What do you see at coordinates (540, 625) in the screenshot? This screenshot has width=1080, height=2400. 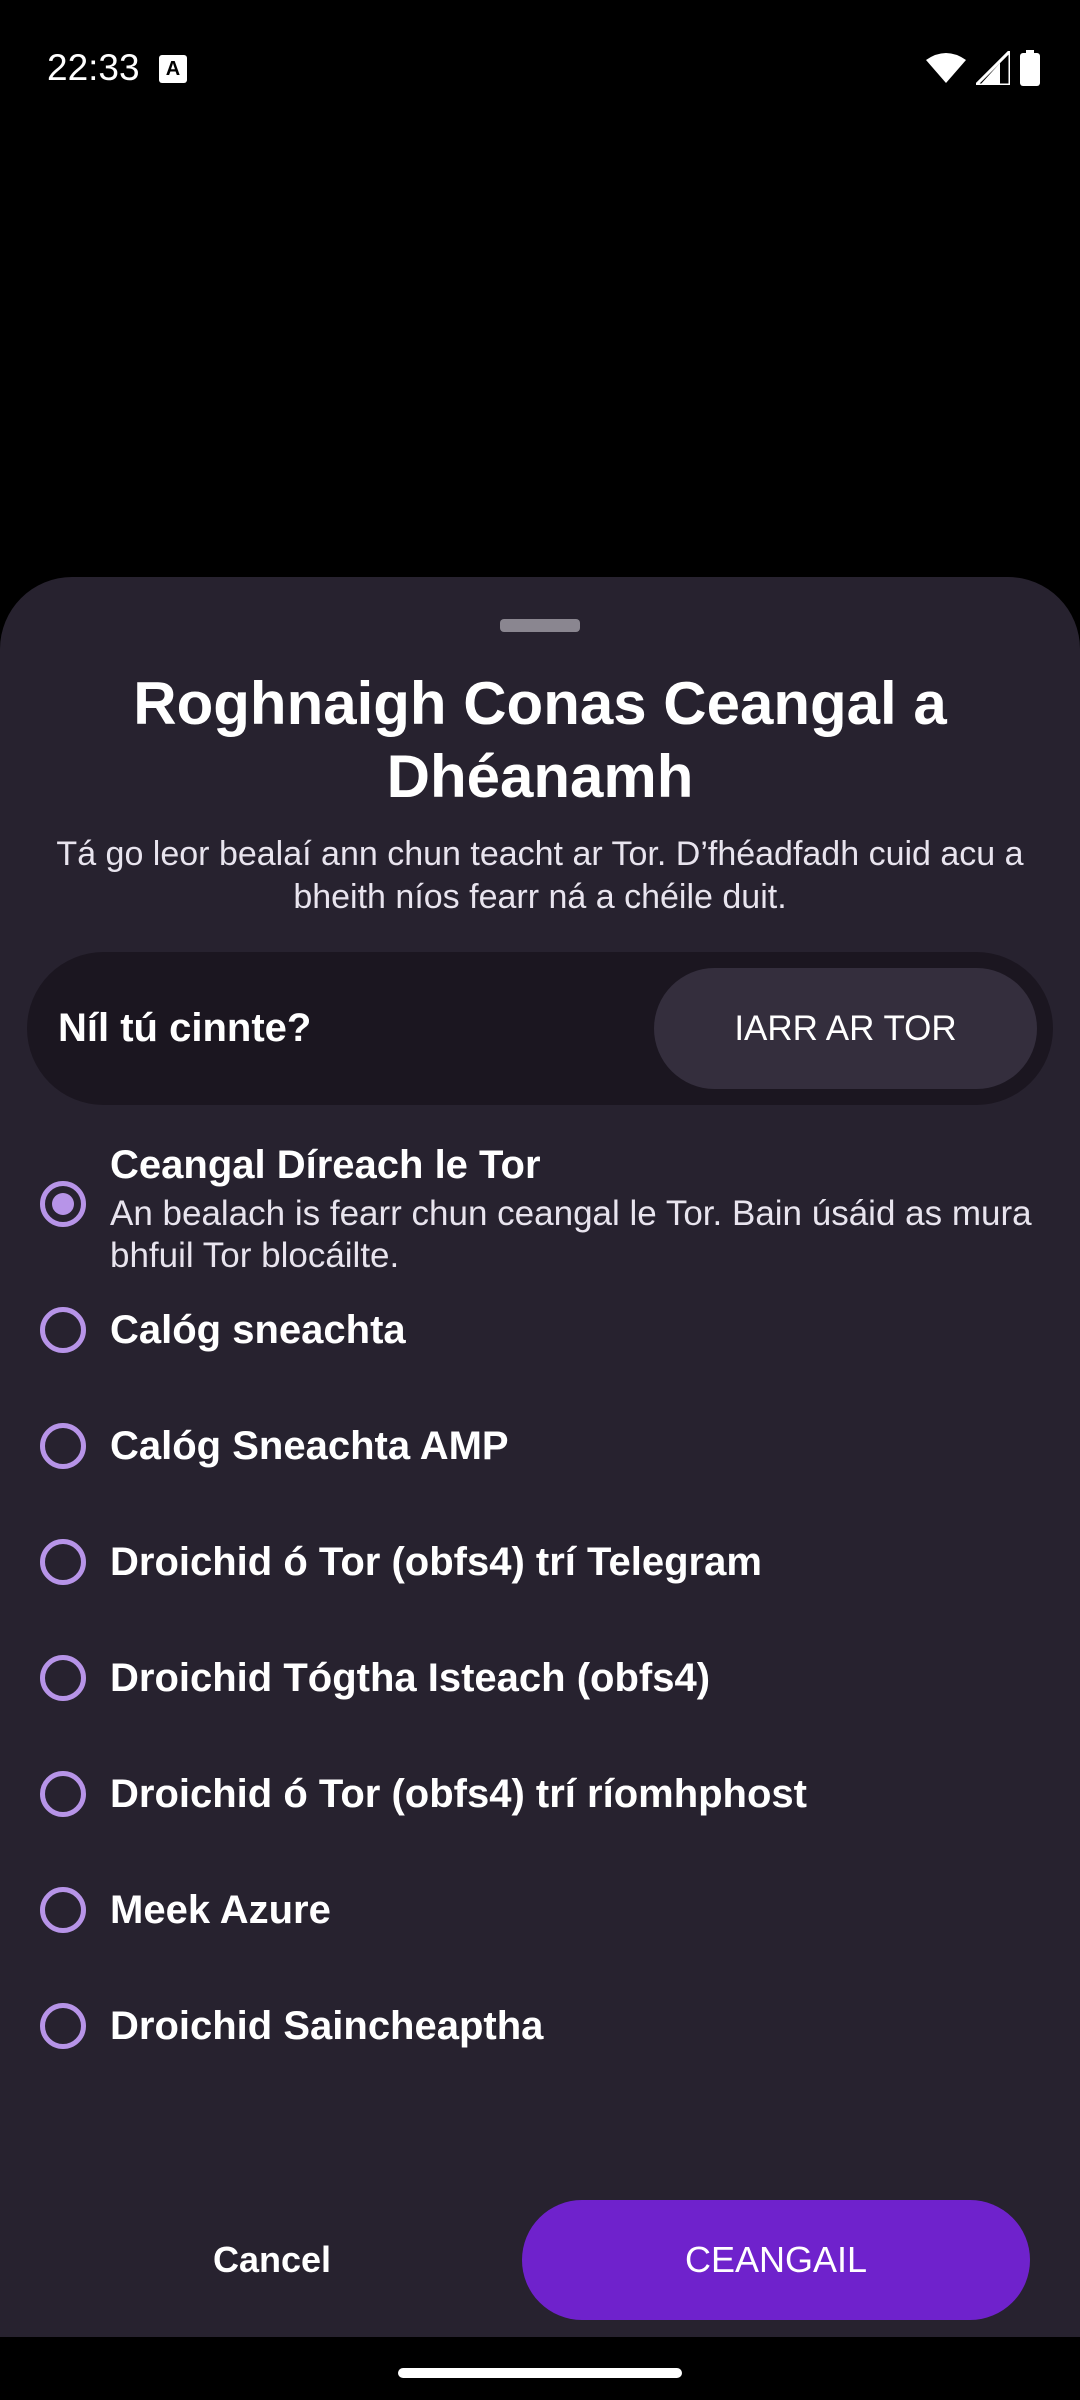 I see `drag-handle` at bounding box center [540, 625].